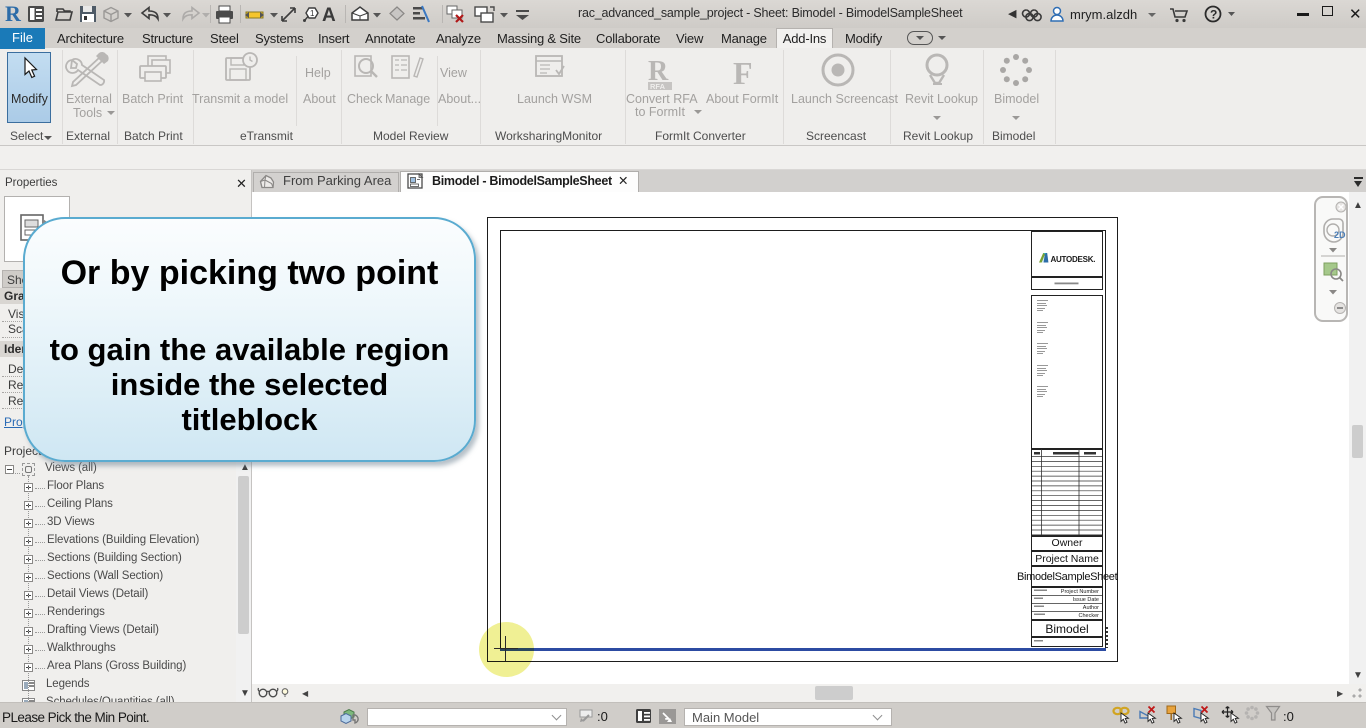 Image resolution: width=1366 pixels, height=728 pixels. Describe the element at coordinates (658, 86) in the screenshot. I see `svg-text: RFA` at that location.